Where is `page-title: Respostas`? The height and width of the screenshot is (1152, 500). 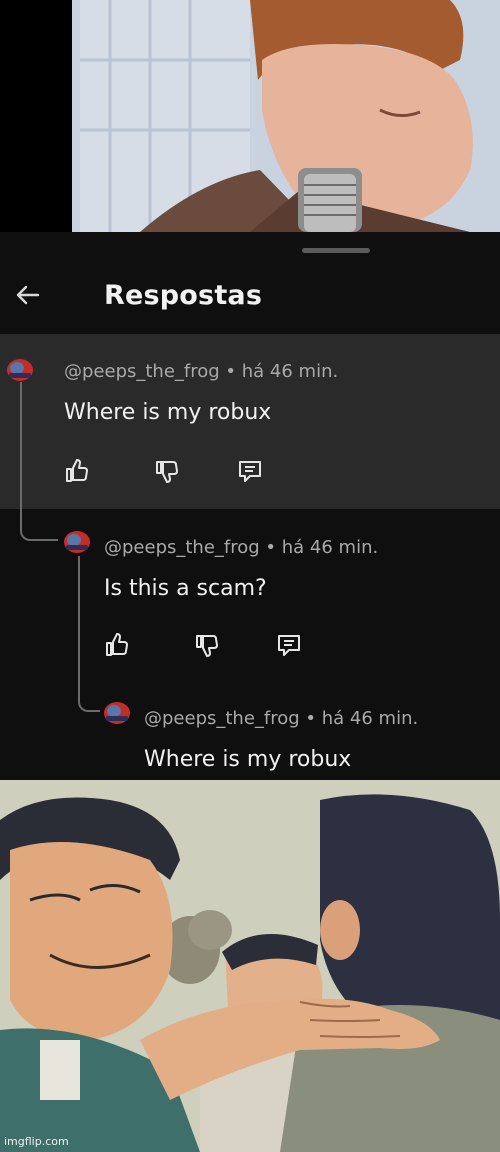 page-title: Respostas is located at coordinates (183, 295).